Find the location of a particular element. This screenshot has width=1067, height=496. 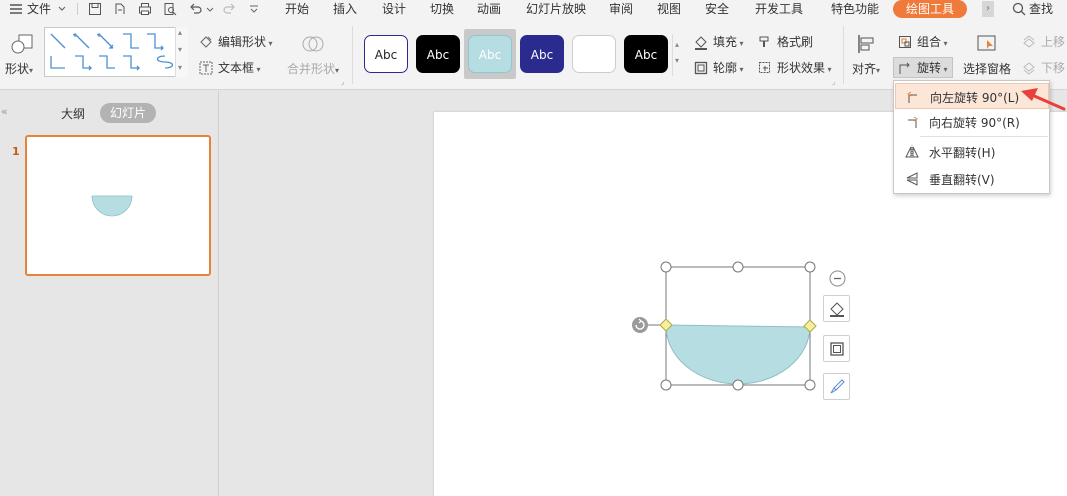

outline-label: 轮廓 is located at coordinates (725, 68).